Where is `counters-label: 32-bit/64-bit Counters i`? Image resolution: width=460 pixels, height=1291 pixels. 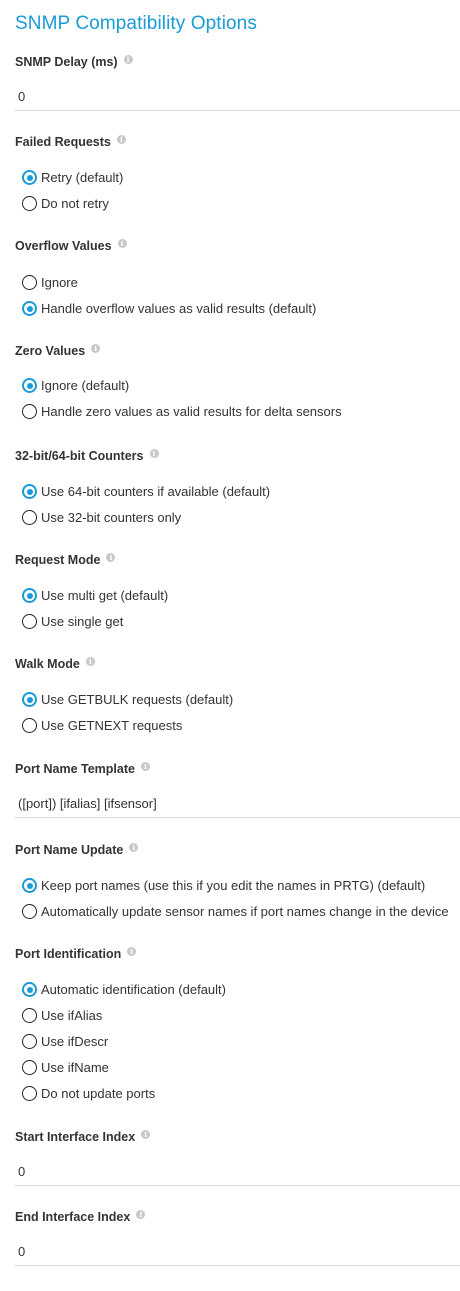 counters-label: 32-bit/64-bit Counters i is located at coordinates (87, 455).